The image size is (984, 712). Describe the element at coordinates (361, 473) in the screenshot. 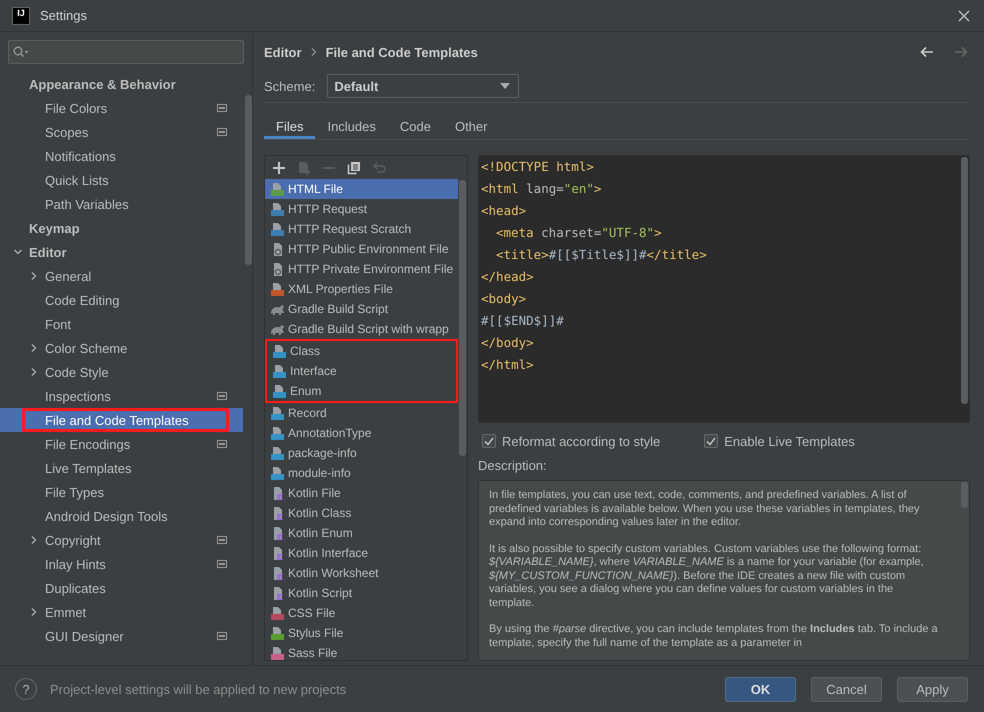

I see `template-item: module-info` at that location.